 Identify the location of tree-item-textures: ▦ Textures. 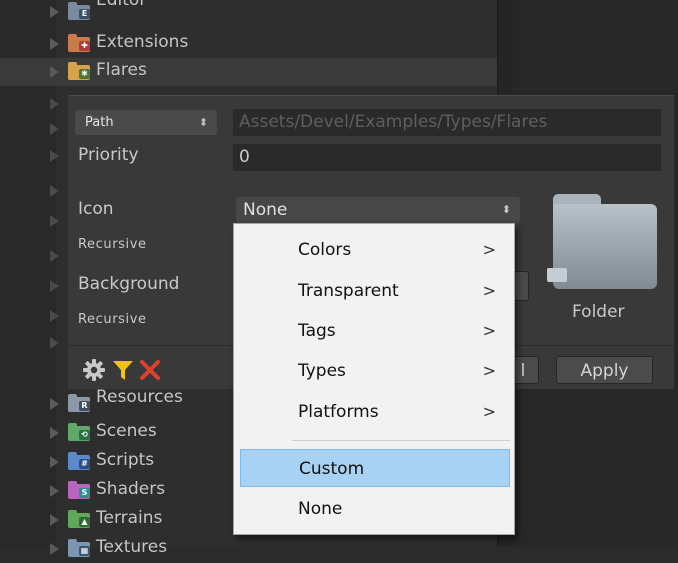
(248, 549).